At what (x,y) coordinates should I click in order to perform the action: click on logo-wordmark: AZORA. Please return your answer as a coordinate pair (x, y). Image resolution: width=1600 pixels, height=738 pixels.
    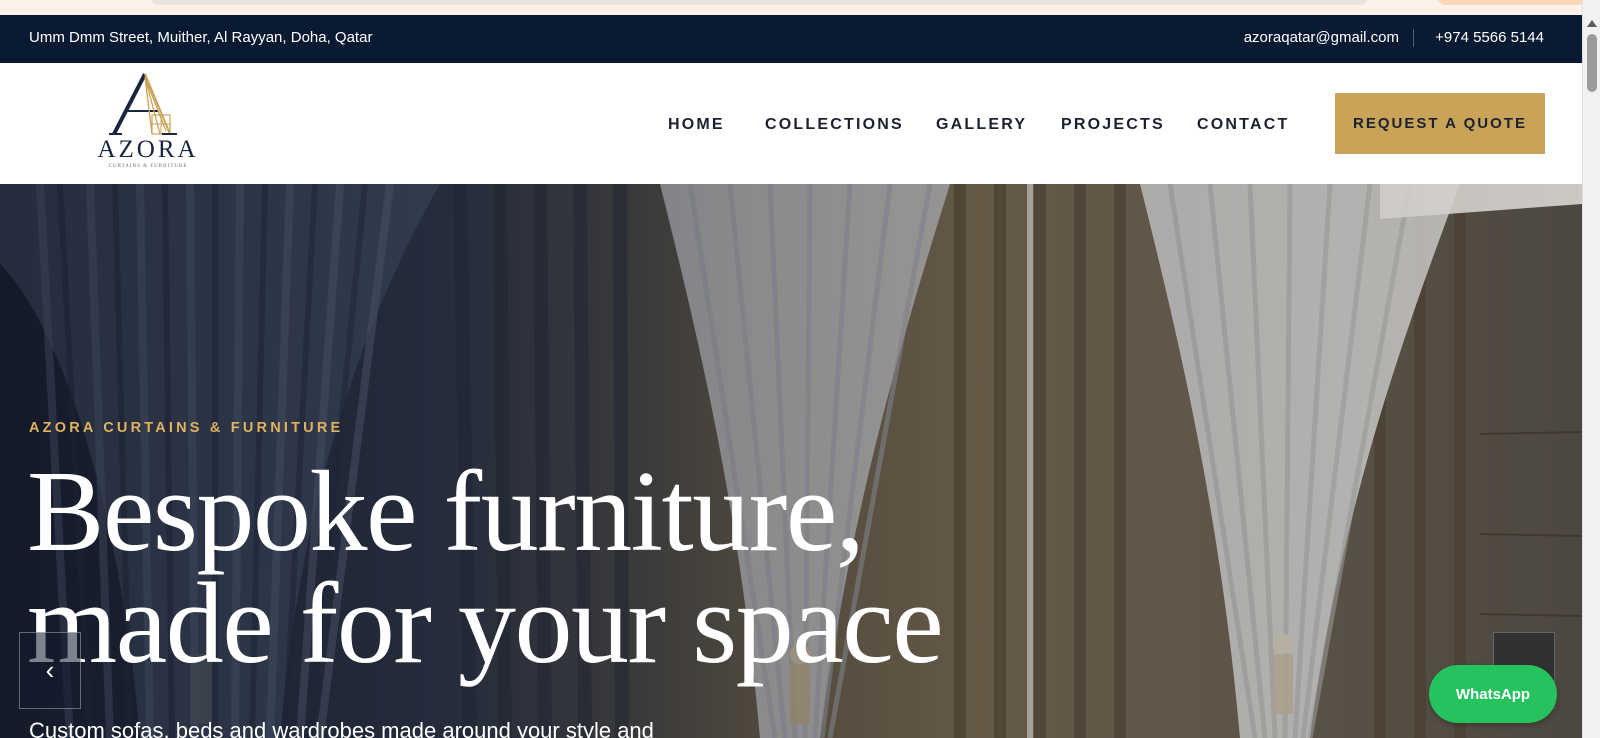
    Looking at the image, I should click on (148, 149).